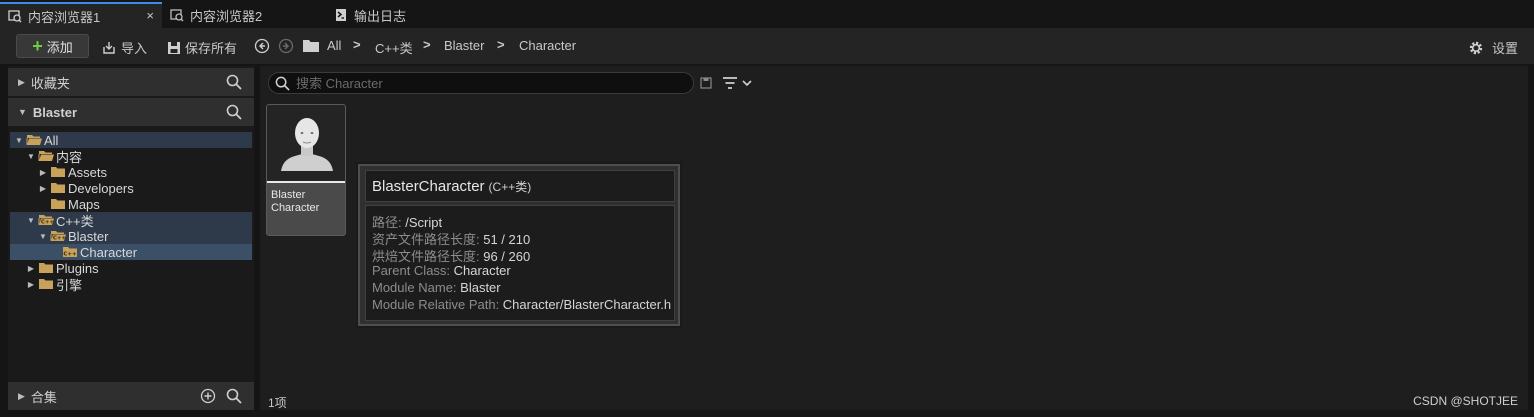  Describe the element at coordinates (50, 83) in the screenshot. I see `favorites-label: 收藏夹` at that location.